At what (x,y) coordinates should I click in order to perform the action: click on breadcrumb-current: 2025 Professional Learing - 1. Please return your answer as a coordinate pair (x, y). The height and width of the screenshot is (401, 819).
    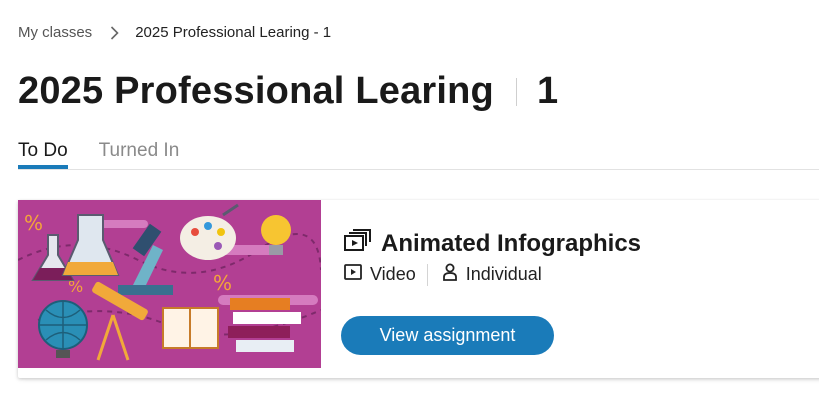
    Looking at the image, I should click on (233, 32).